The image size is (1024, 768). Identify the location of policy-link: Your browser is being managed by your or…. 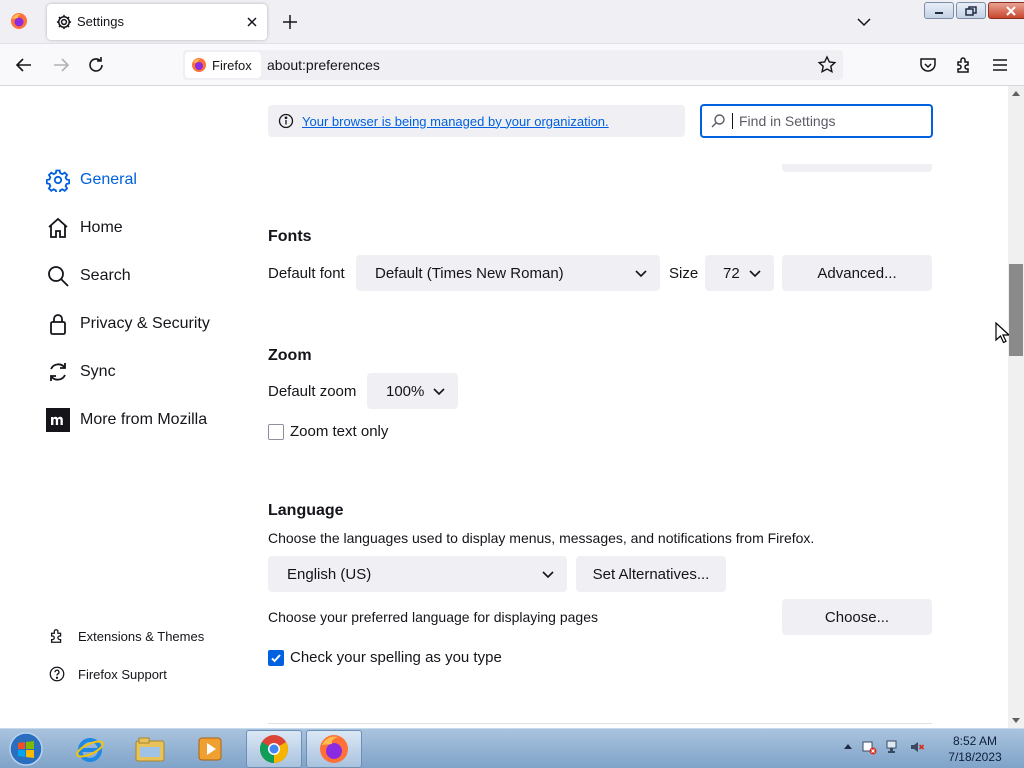
(455, 121).